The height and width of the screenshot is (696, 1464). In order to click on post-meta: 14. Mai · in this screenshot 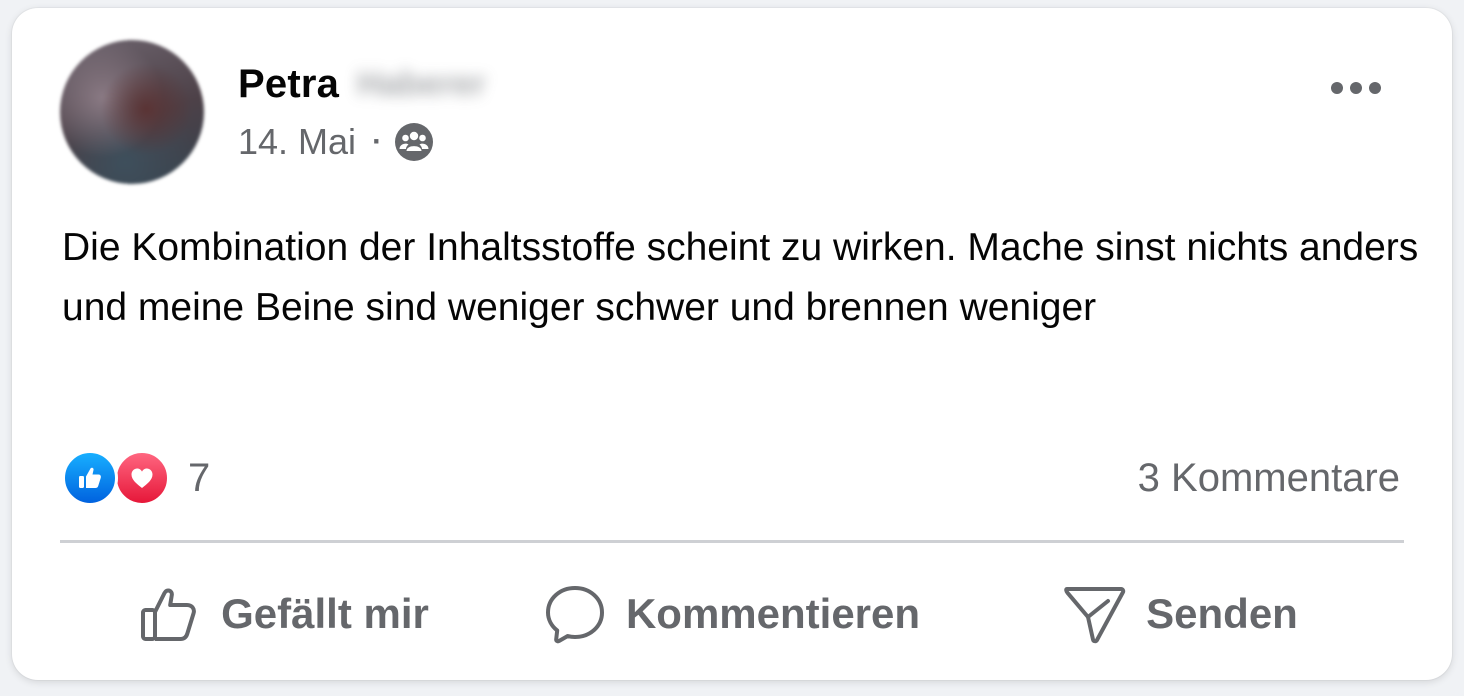, I will do `click(336, 142)`.